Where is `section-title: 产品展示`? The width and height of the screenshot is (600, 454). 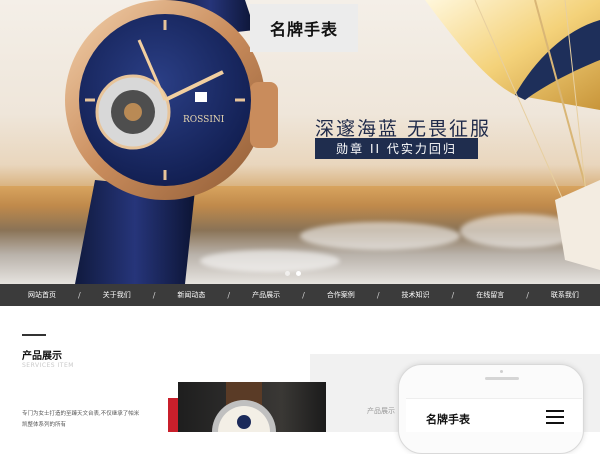 section-title: 产品展示 is located at coordinates (42, 356).